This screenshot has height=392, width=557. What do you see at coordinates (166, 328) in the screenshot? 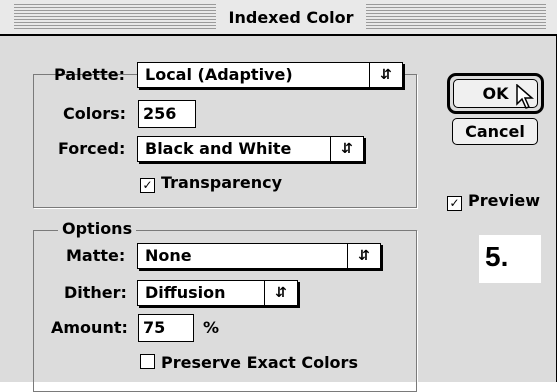
I see `amount-field: 75` at bounding box center [166, 328].